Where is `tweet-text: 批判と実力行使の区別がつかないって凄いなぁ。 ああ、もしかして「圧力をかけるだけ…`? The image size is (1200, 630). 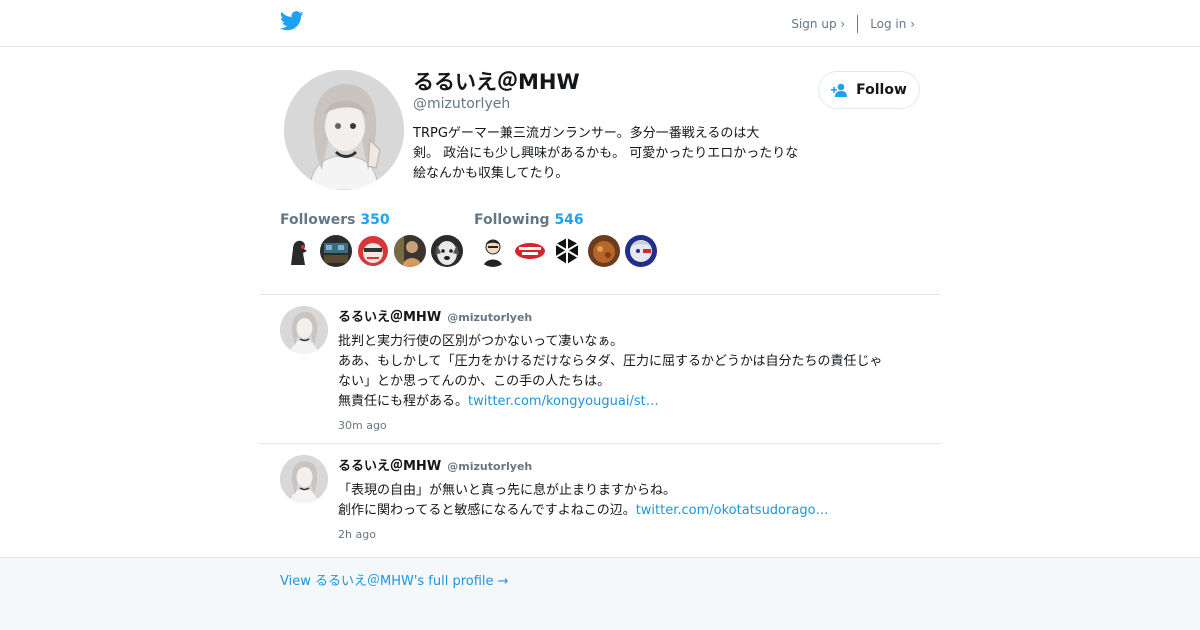 tweet-text: 批判と実力行使の区別がつかないって凄いなぁ。 ああ、もしかして「圧力をかけるだけ… is located at coordinates (634, 372).